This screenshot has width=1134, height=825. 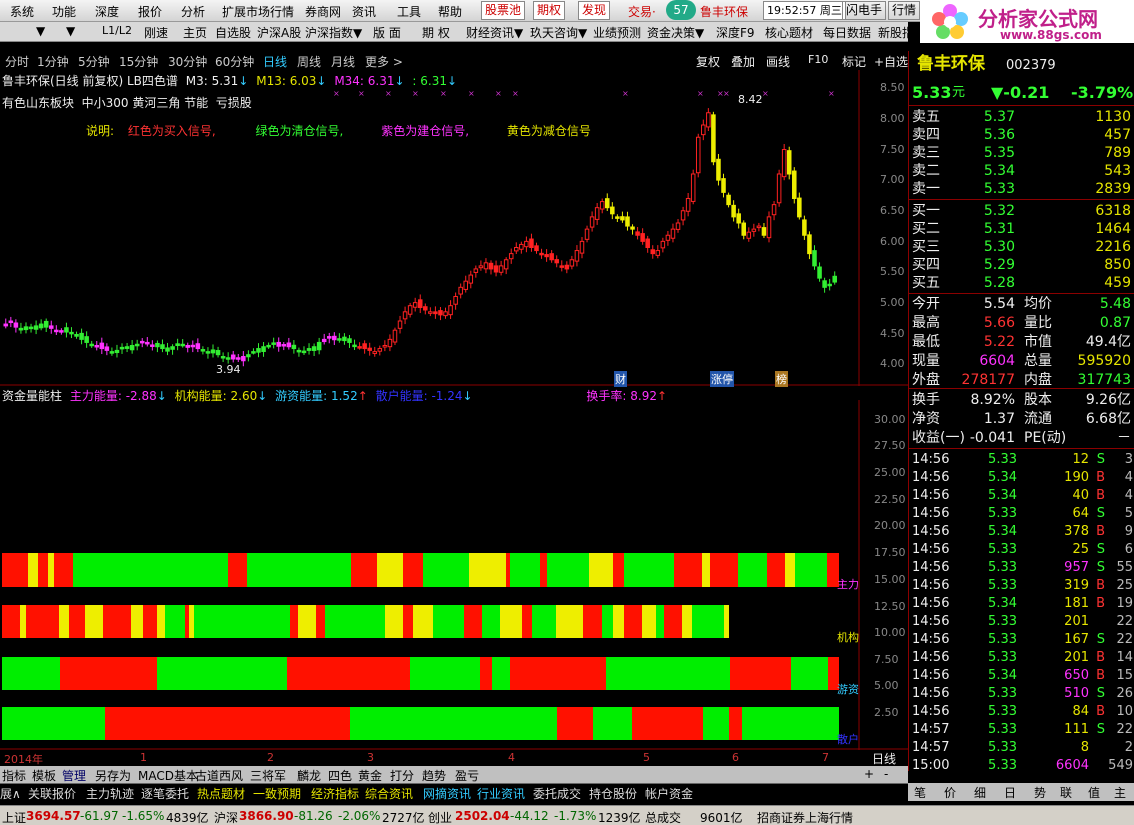 I want to click on indicator-tab: 盈亏, so click(x=467, y=775).